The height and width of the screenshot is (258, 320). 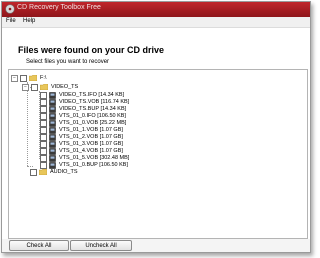 I want to click on tree-node-label: AUDIO_TS, so click(x=64, y=172).